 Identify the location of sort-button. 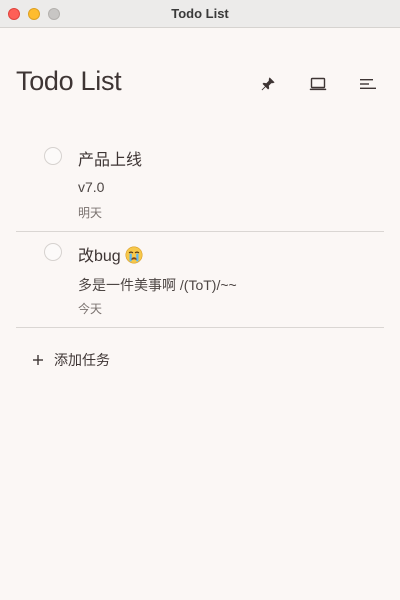
(368, 84).